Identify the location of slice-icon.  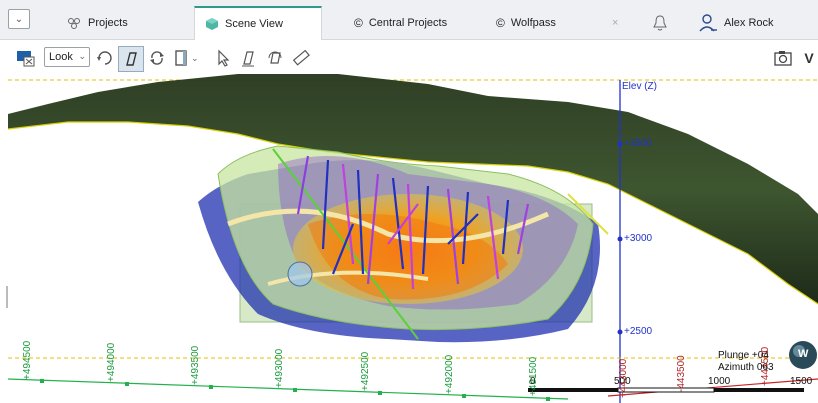
(131, 59).